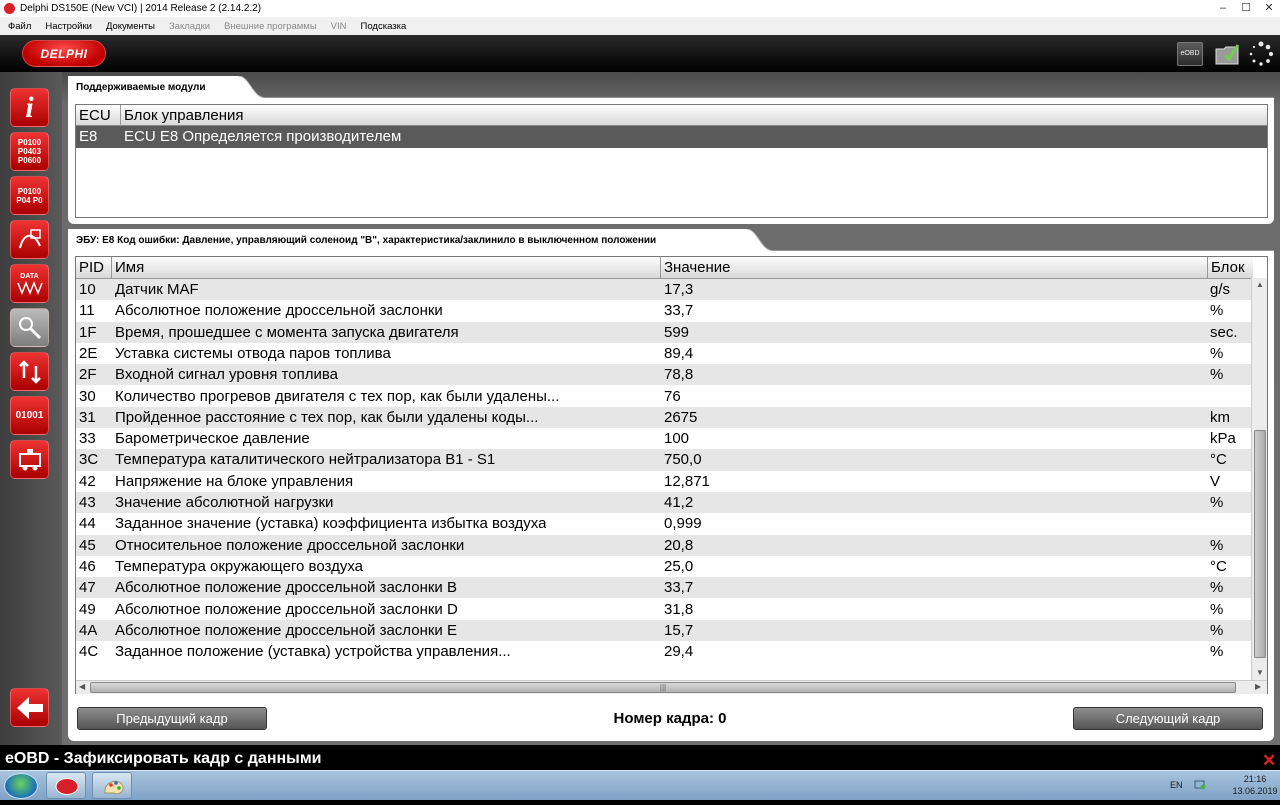 Image resolution: width=1280 pixels, height=805 pixels. What do you see at coordinates (19, 26) in the screenshot?
I see `menu-file: Файл` at bounding box center [19, 26].